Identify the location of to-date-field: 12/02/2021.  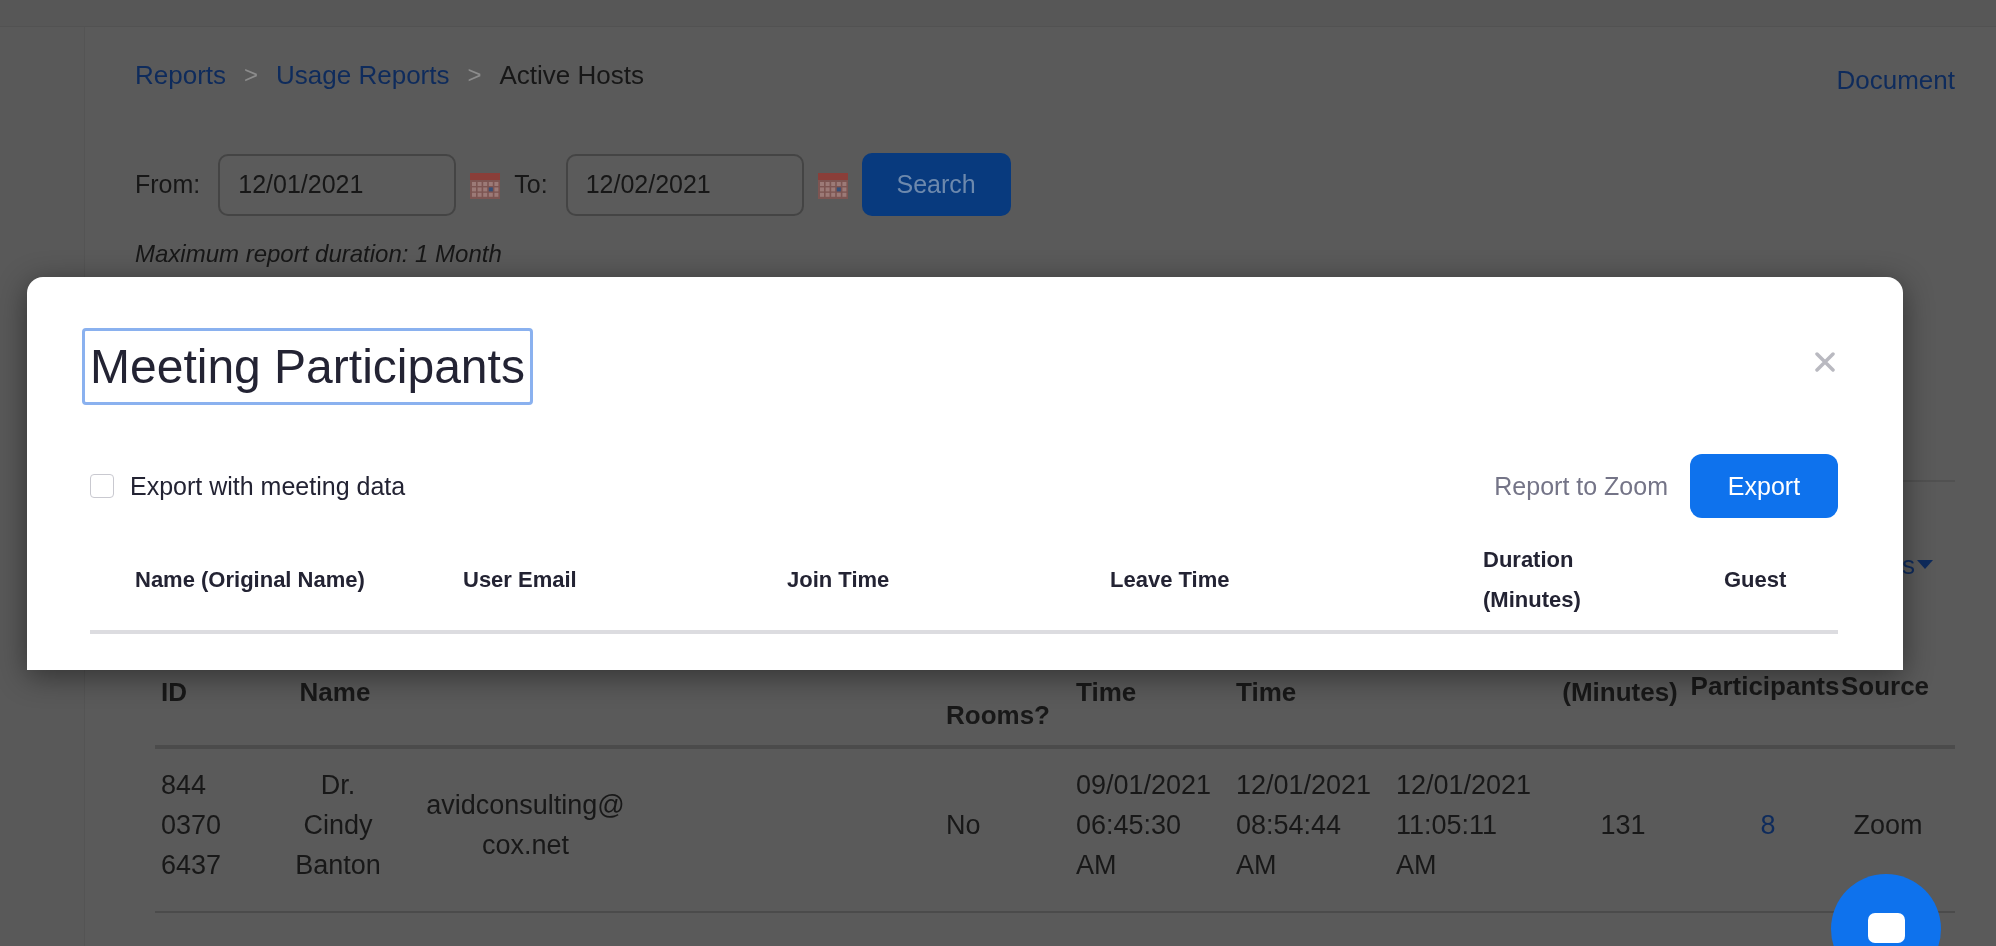
(684, 184).